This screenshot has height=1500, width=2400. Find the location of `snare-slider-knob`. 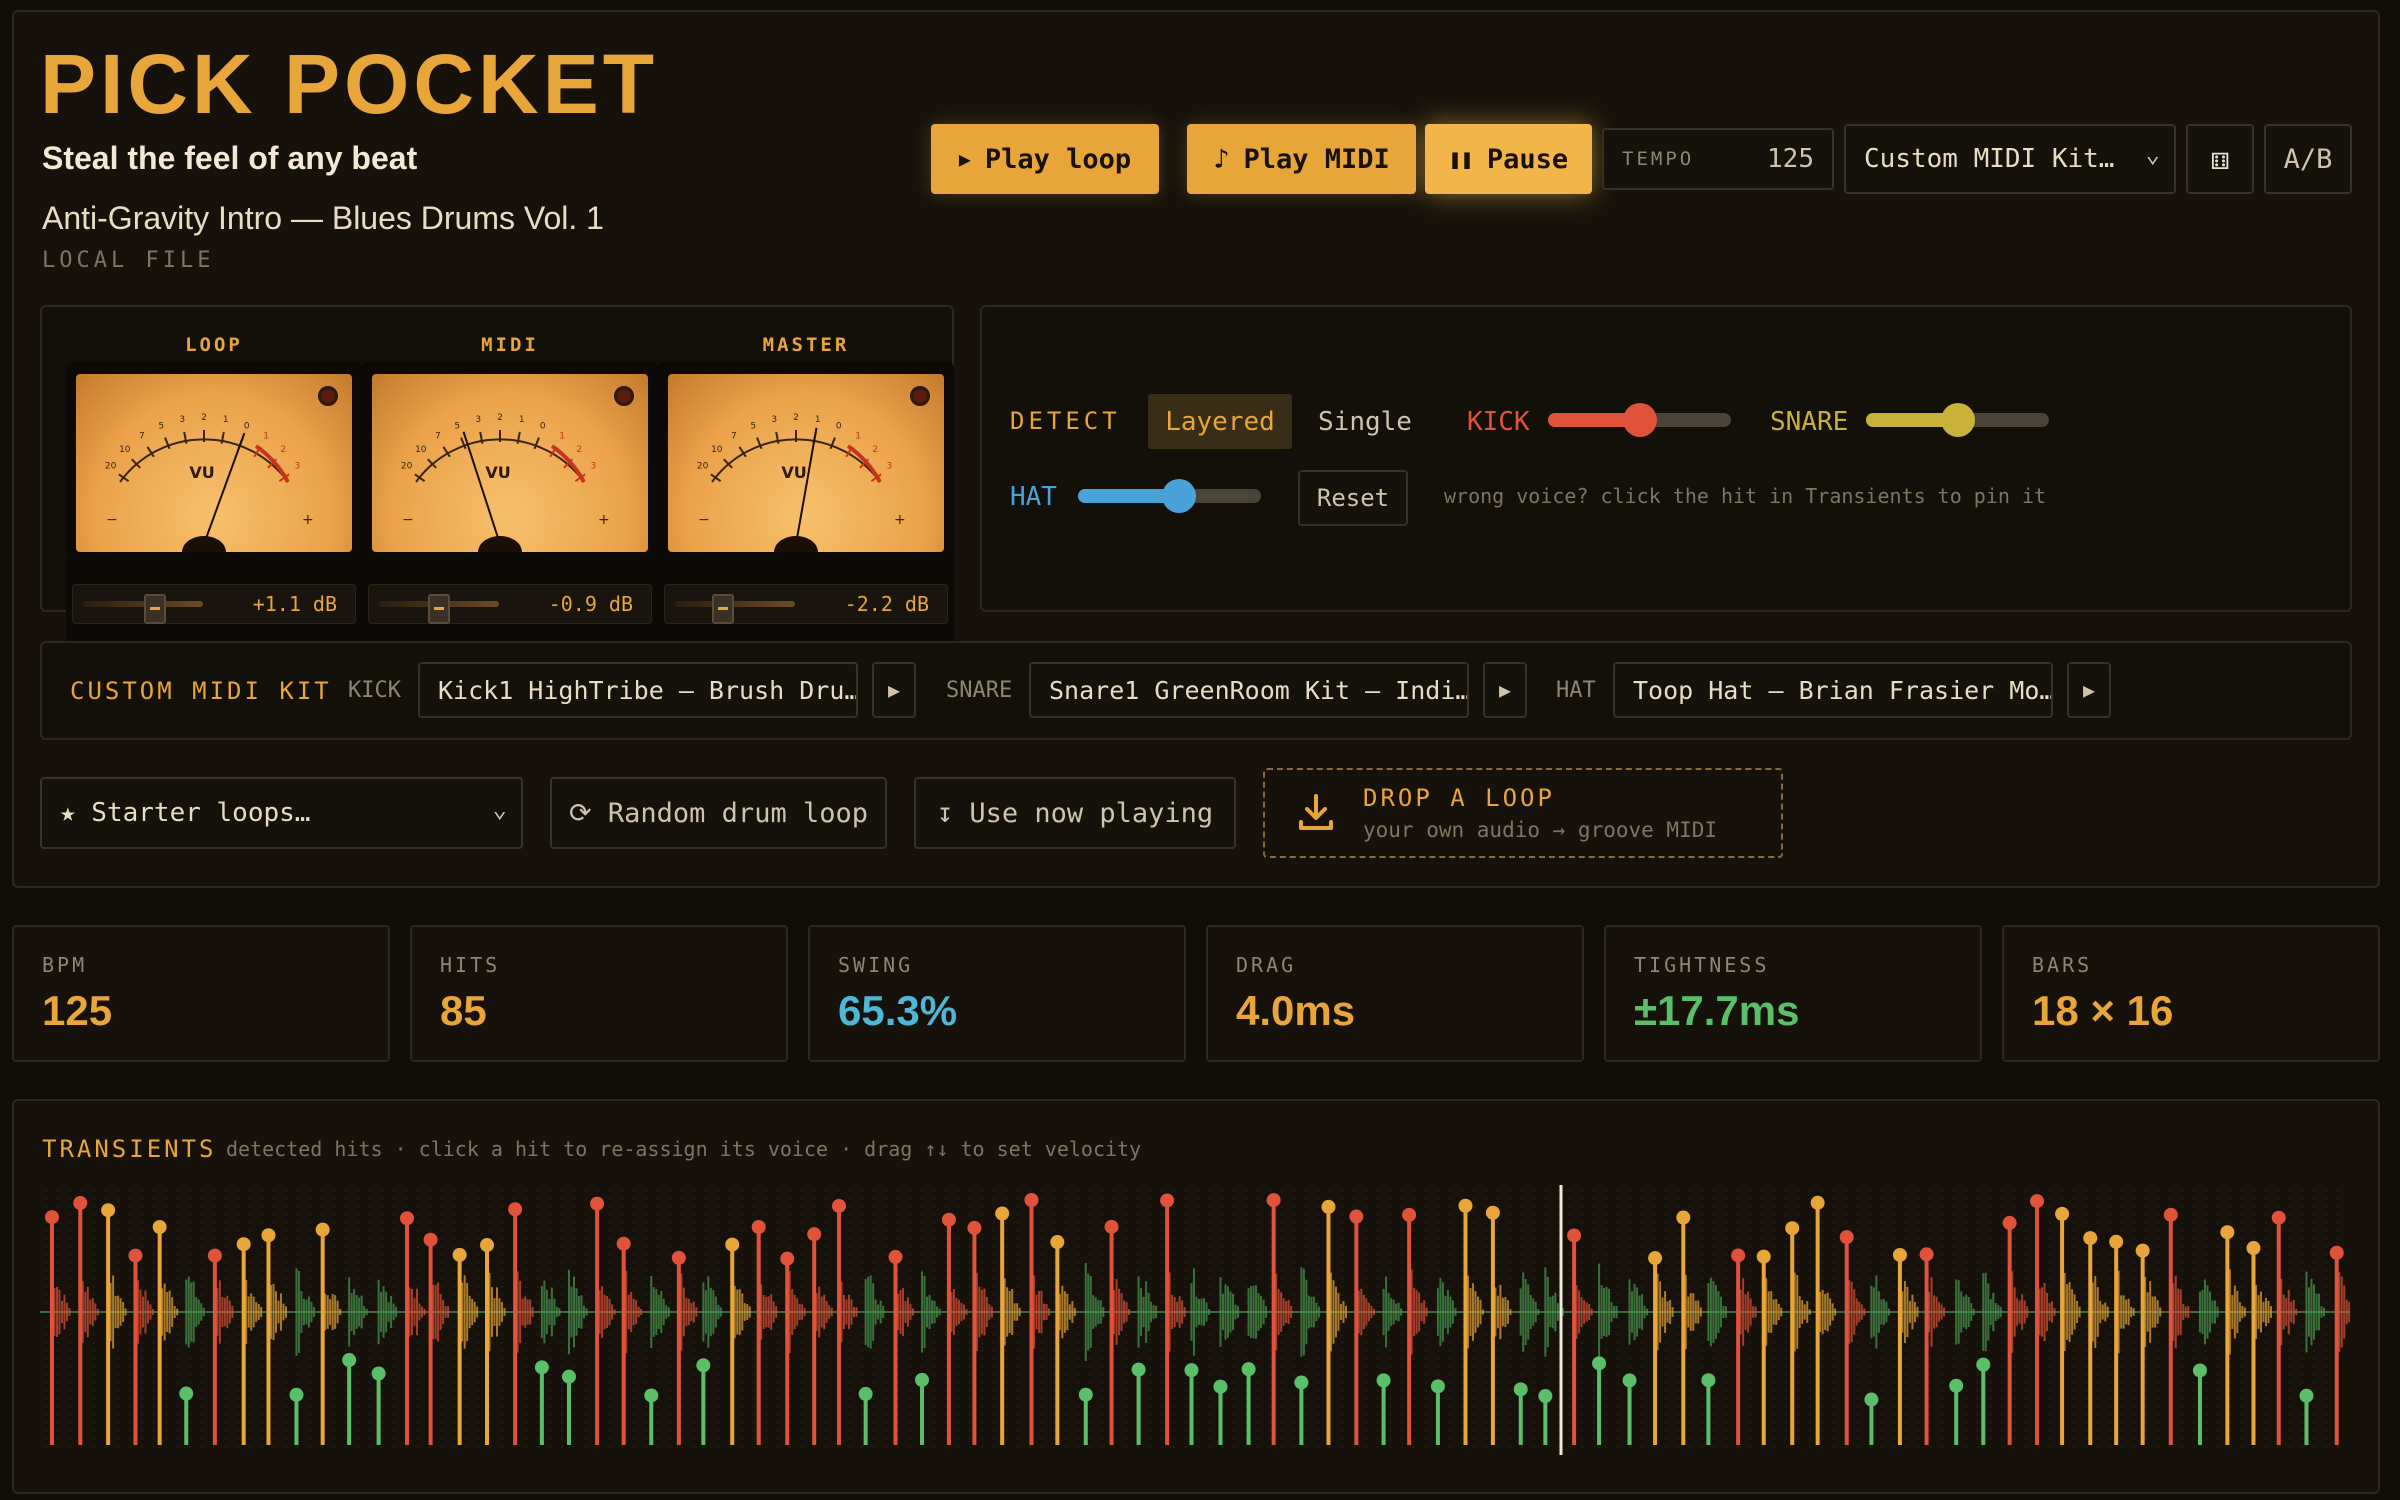

snare-slider-knob is located at coordinates (1957, 420).